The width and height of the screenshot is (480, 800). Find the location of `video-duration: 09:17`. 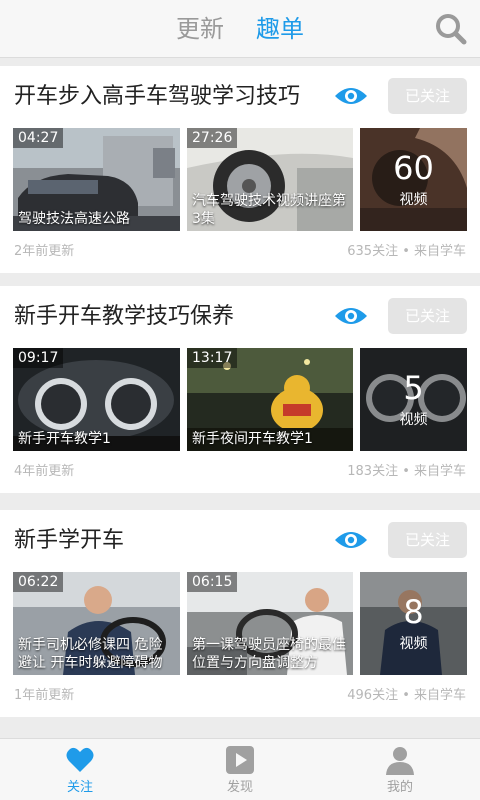

video-duration: 09:17 is located at coordinates (38, 358).